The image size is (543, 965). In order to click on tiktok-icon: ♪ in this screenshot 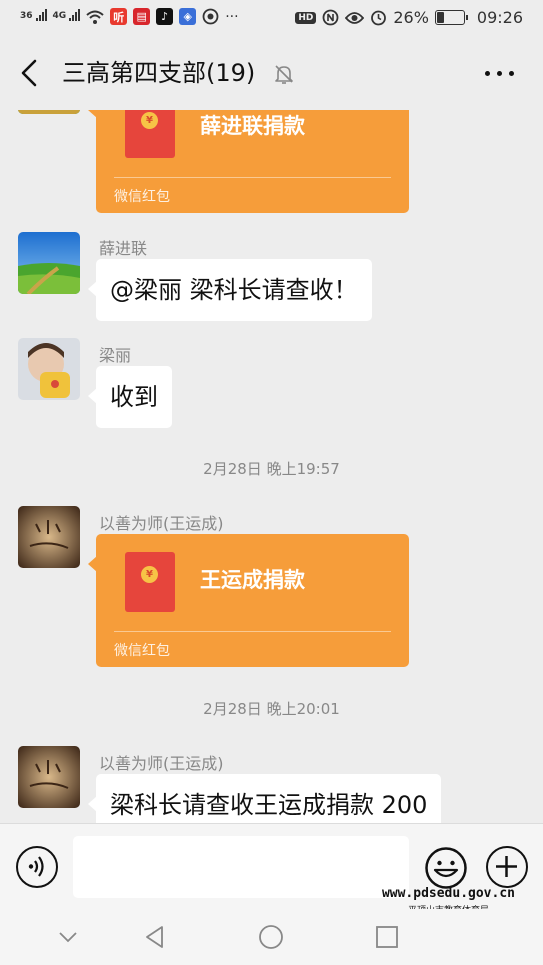, I will do `click(165, 16)`.